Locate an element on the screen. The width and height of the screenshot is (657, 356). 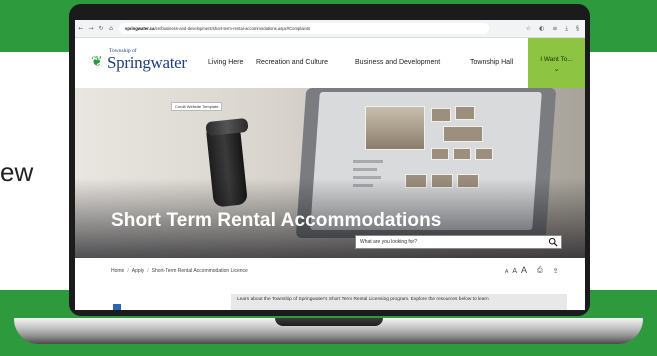
text-size-small-button: A is located at coordinates (506, 272).